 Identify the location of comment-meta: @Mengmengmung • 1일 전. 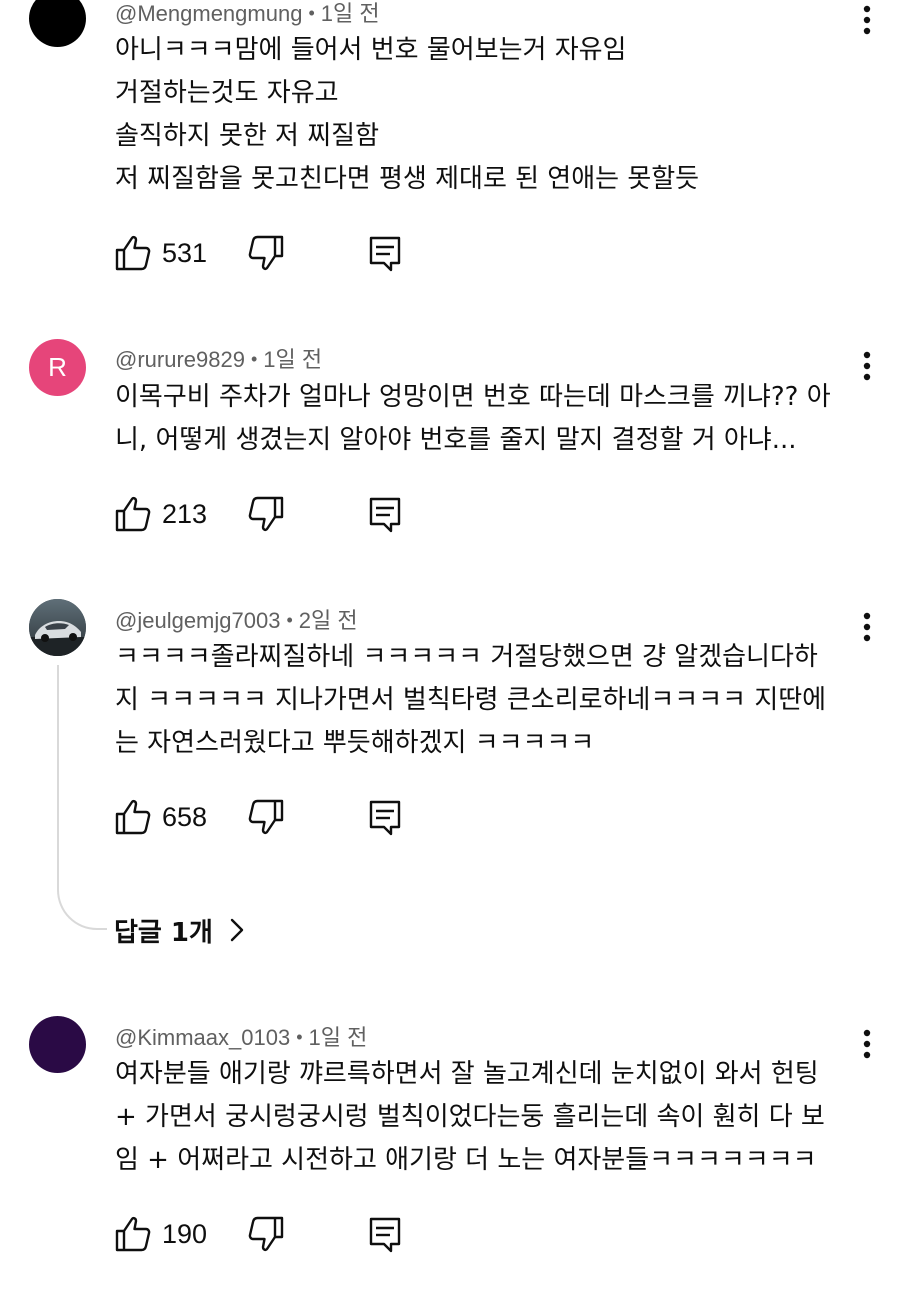
(247, 14).